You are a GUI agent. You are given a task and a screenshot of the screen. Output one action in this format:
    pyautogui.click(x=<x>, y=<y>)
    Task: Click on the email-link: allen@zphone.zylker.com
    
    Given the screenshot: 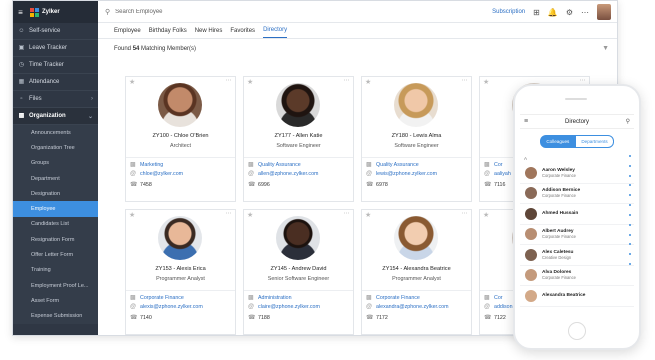 What is the action you would take?
    pyautogui.click(x=288, y=174)
    